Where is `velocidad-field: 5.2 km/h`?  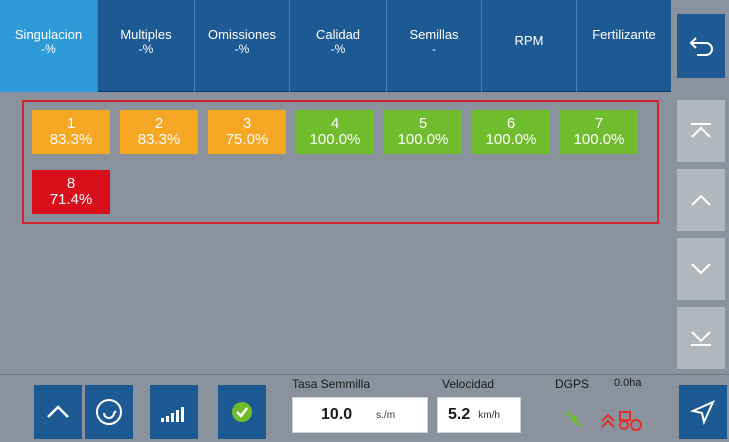 velocidad-field: 5.2 km/h is located at coordinates (479, 415).